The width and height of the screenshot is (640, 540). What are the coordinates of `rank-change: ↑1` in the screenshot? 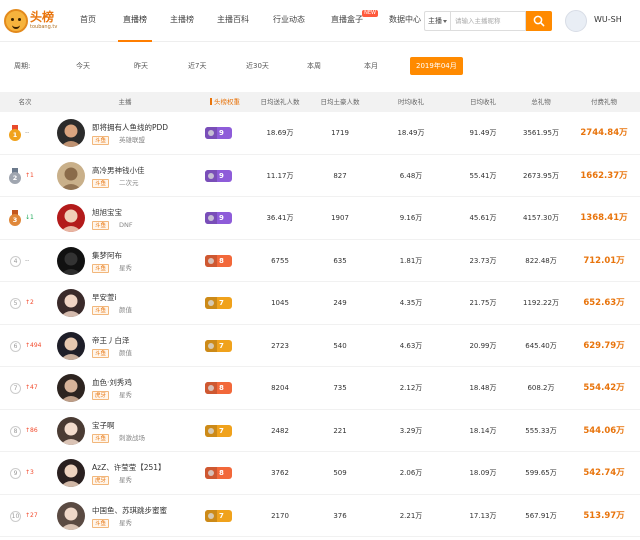 It's located at (29, 176).